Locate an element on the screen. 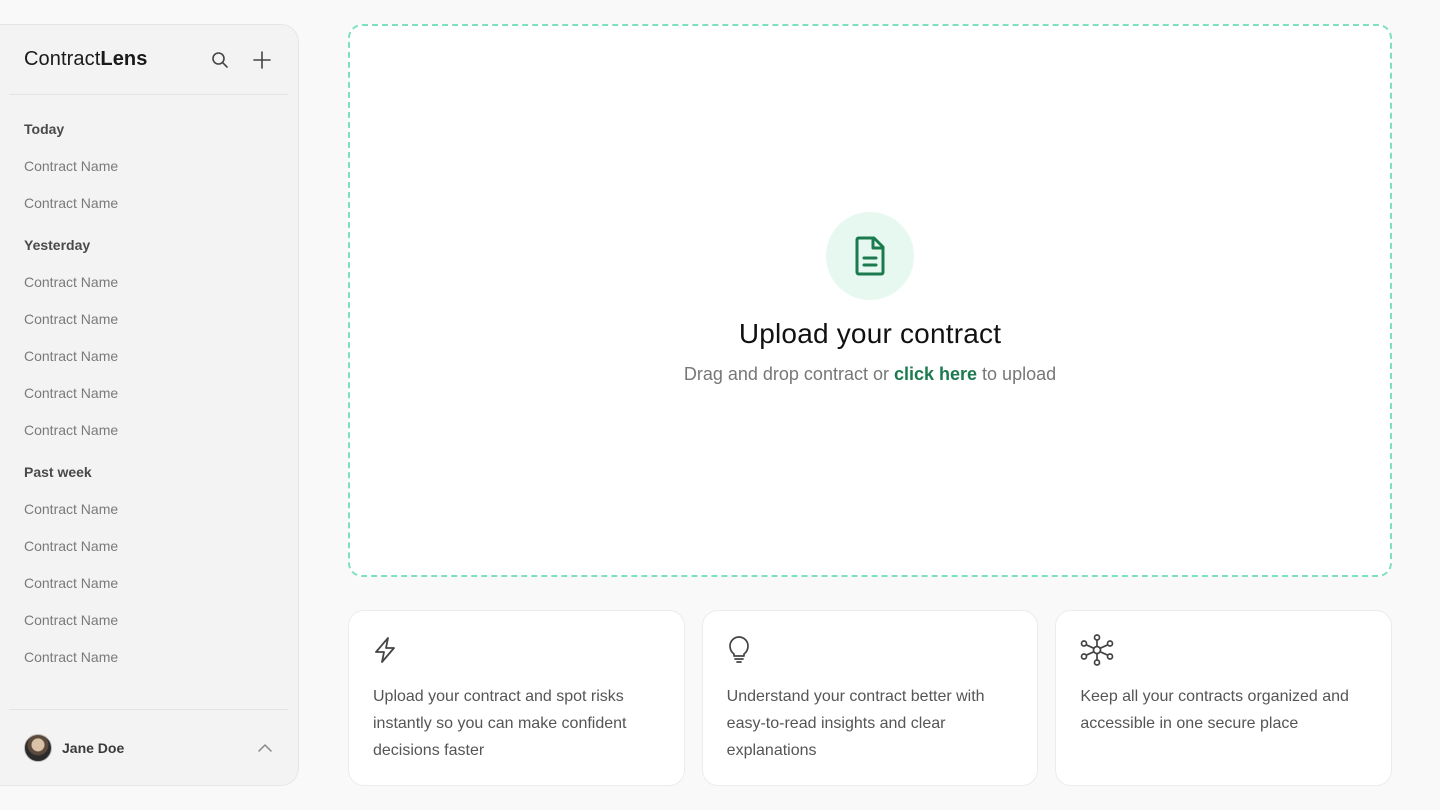 The height and width of the screenshot is (810, 1440). app-logo: ContractLens is located at coordinates (85, 59).